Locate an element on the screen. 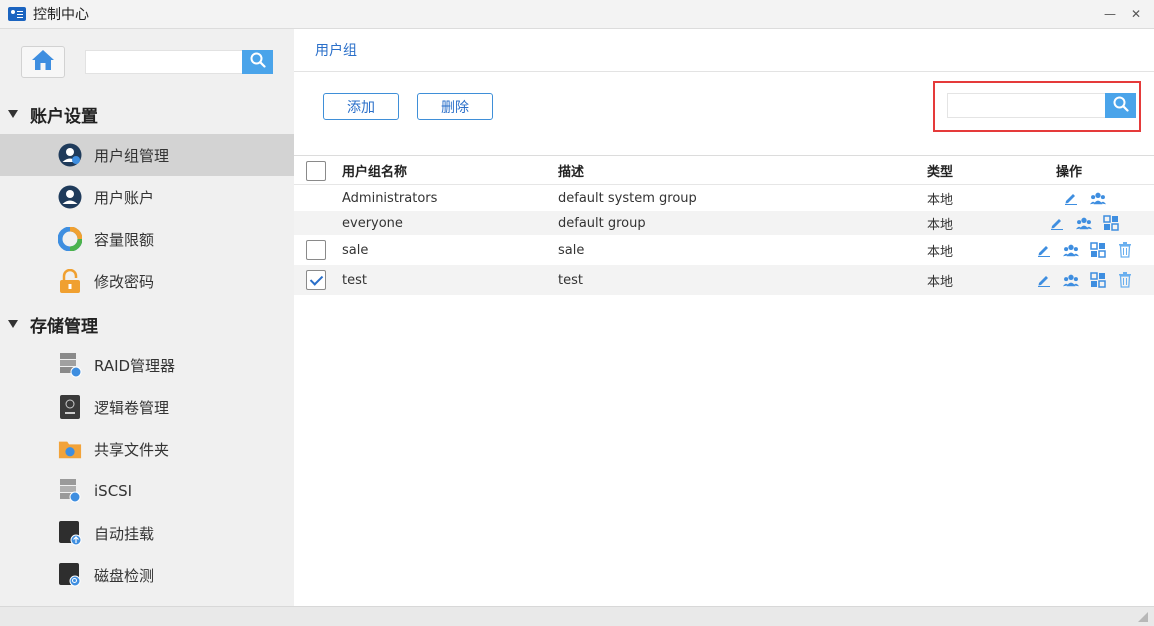  breadcrumb: 用户组 is located at coordinates (336, 50).